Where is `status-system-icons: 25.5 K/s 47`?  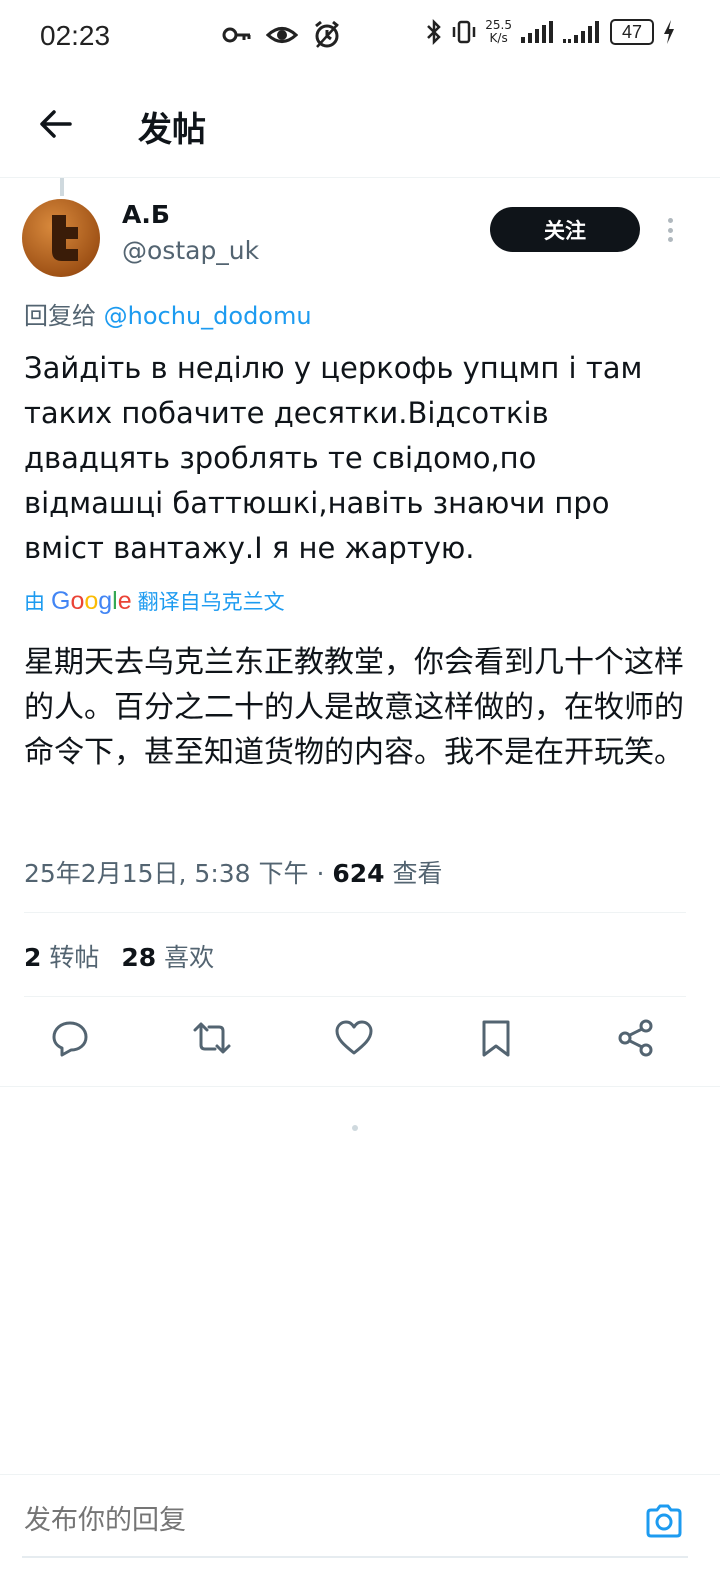 status-system-icons: 25.5 K/s 47 is located at coordinates (550, 32).